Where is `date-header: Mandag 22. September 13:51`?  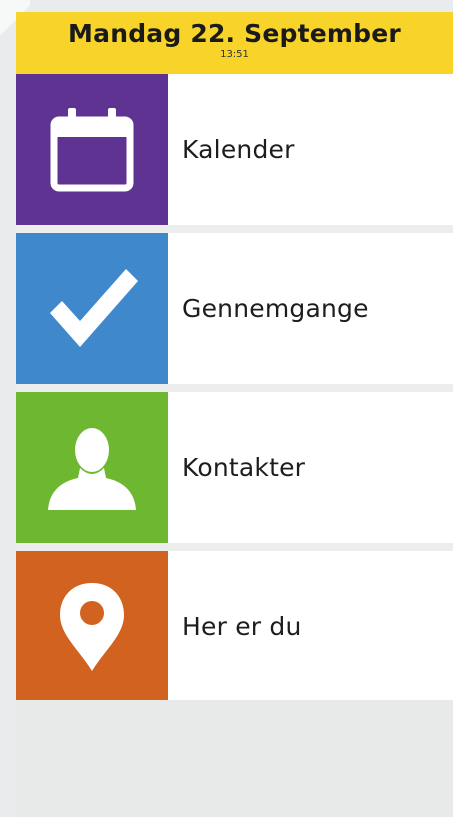 date-header: Mandag 22. September 13:51 is located at coordinates (234, 43).